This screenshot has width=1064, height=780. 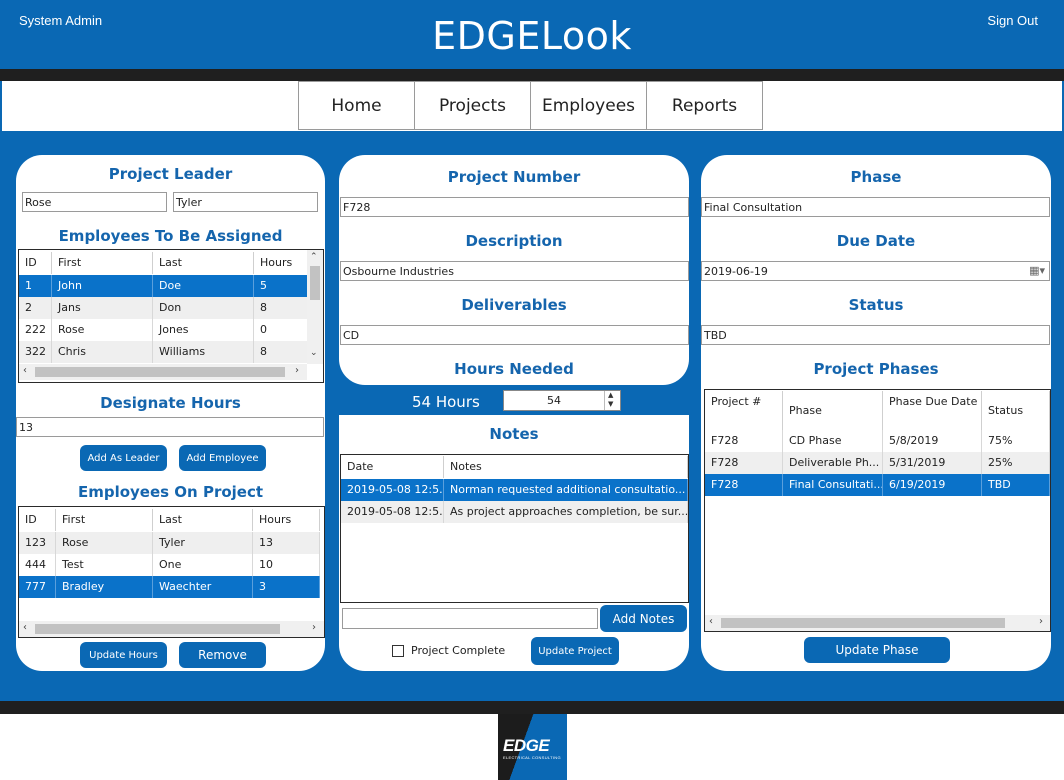 What do you see at coordinates (123, 458) in the screenshot?
I see `add-as-leader-button: Add As Leader` at bounding box center [123, 458].